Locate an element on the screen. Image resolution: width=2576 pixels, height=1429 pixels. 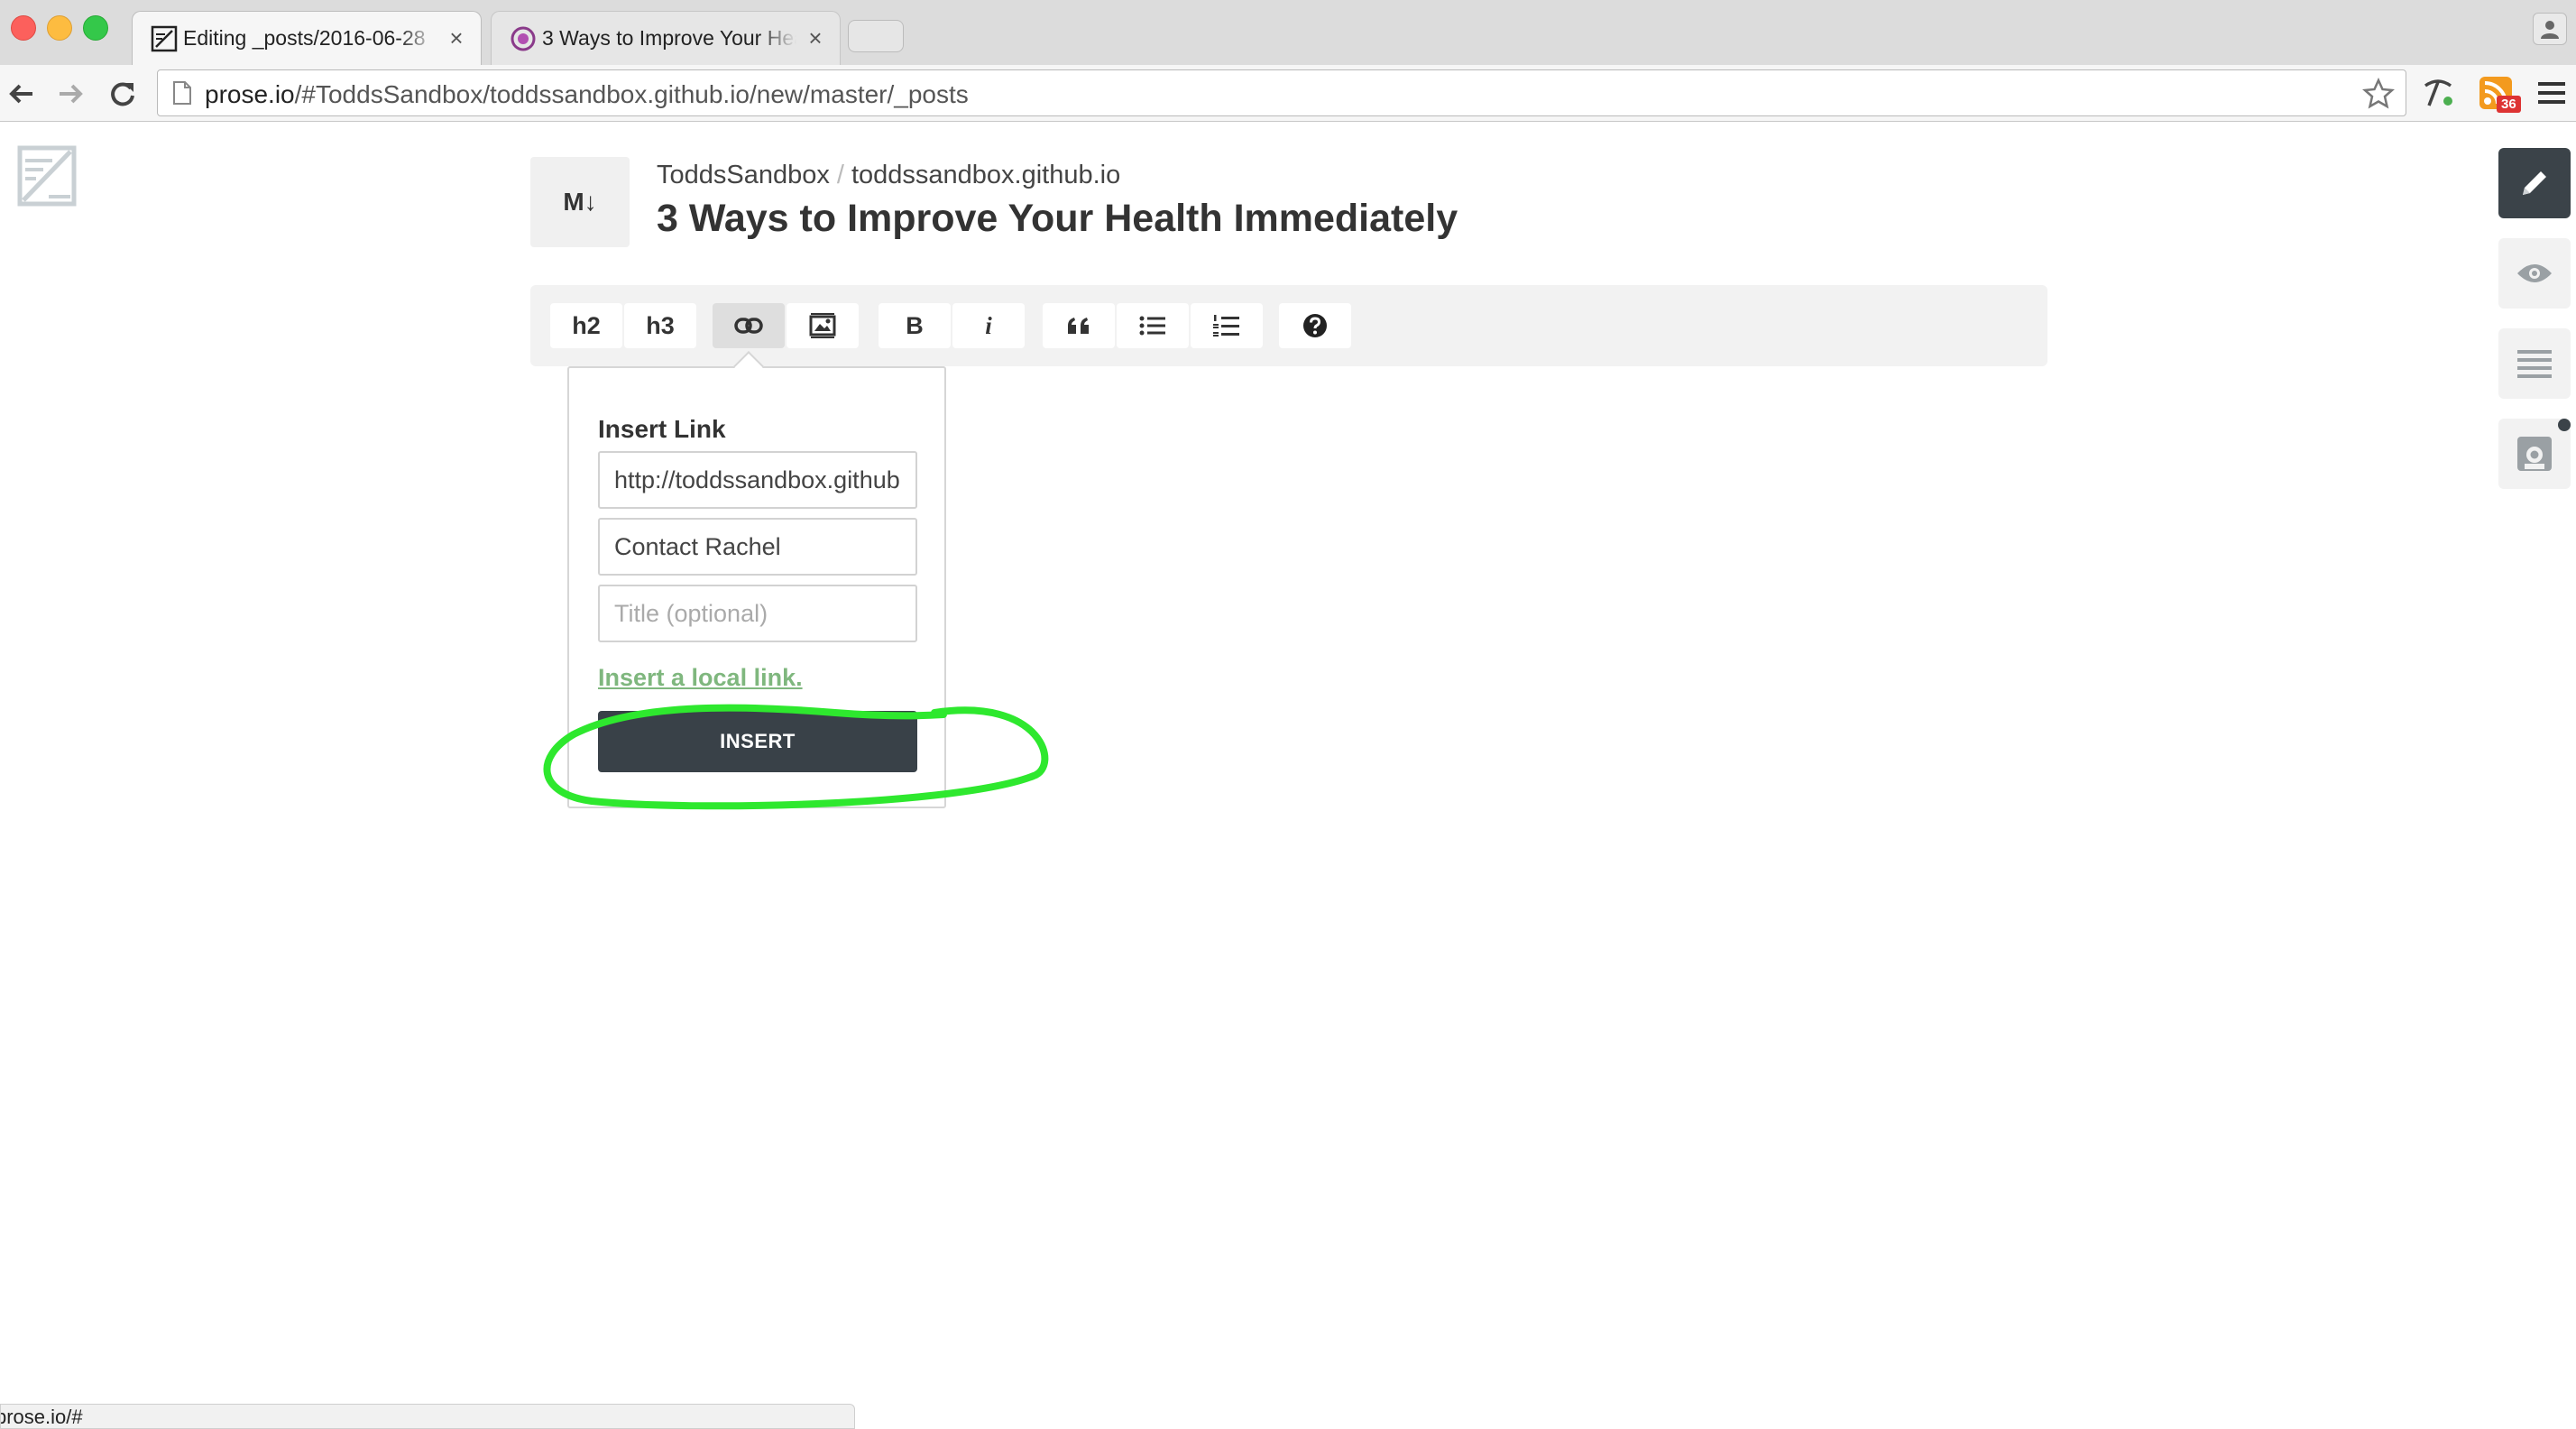
rss-extension-icon: 36 is located at coordinates (2498, 93).